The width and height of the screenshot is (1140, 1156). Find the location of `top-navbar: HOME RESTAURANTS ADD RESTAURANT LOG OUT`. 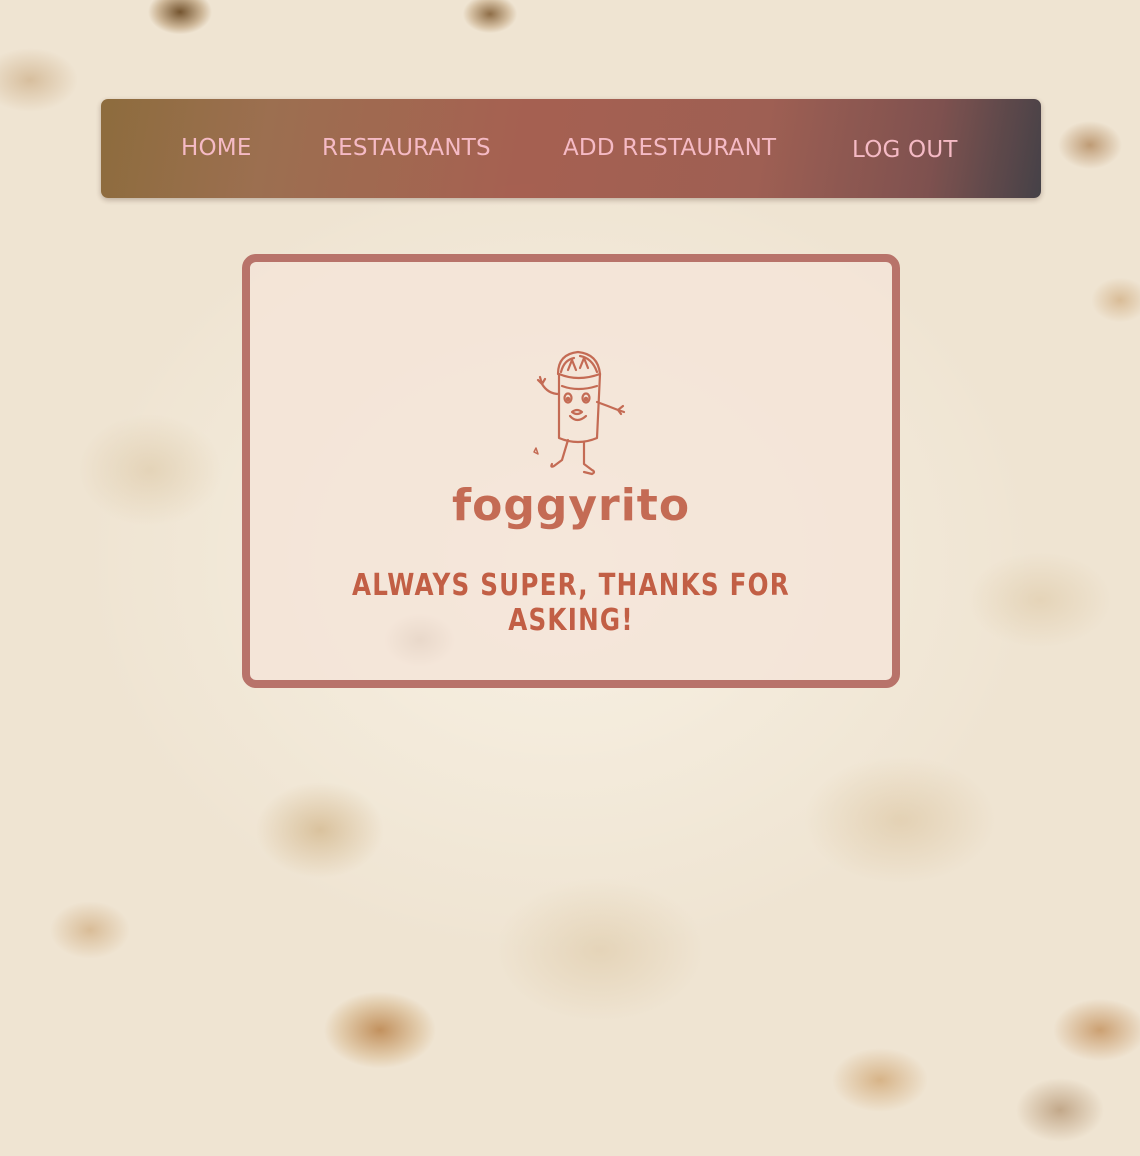

top-navbar: HOME RESTAURANTS ADD RESTAURANT LOG OUT is located at coordinates (571, 148).